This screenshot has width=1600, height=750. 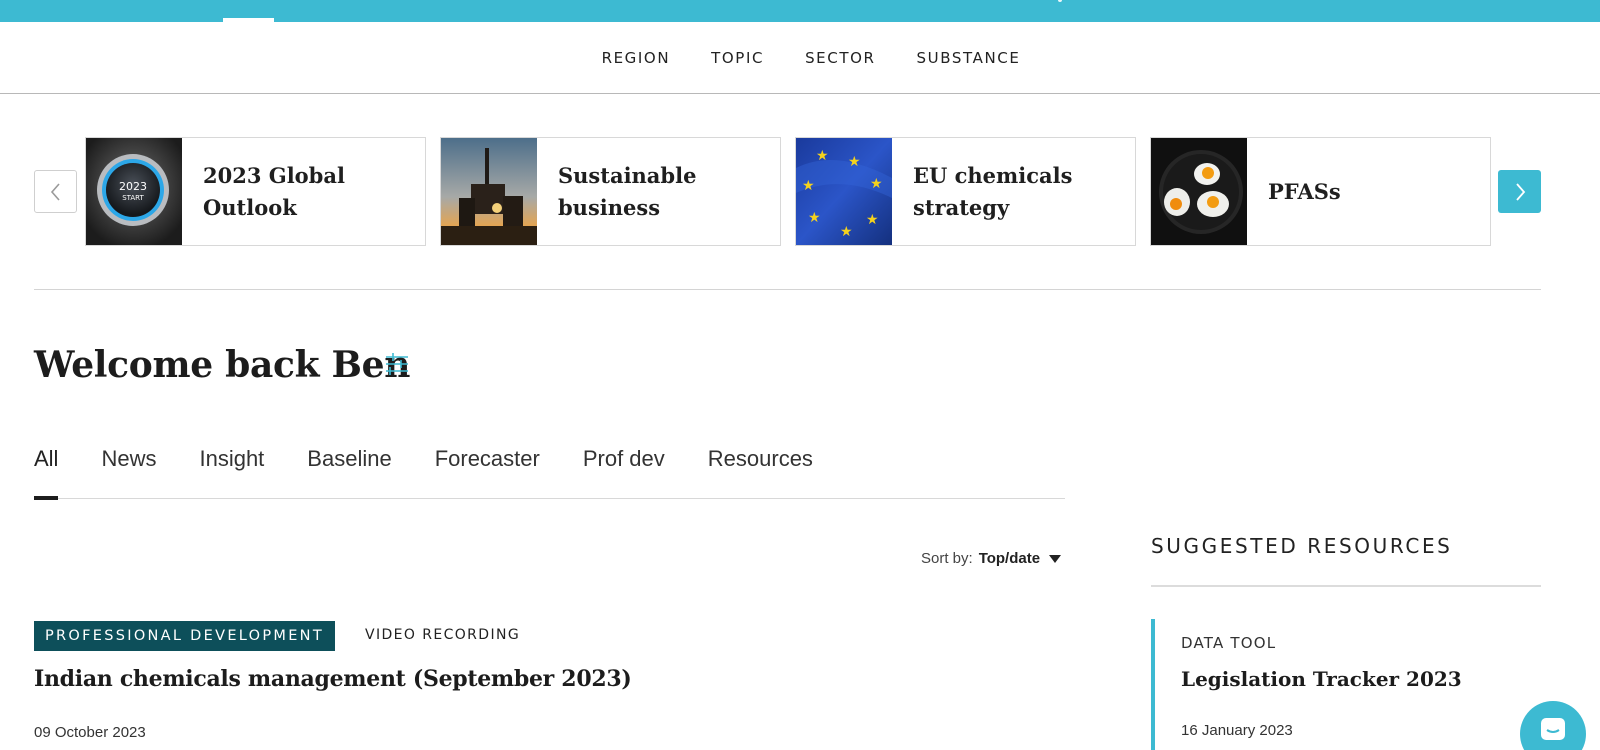 What do you see at coordinates (1060, 1) in the screenshot?
I see `top-bar-marker` at bounding box center [1060, 1].